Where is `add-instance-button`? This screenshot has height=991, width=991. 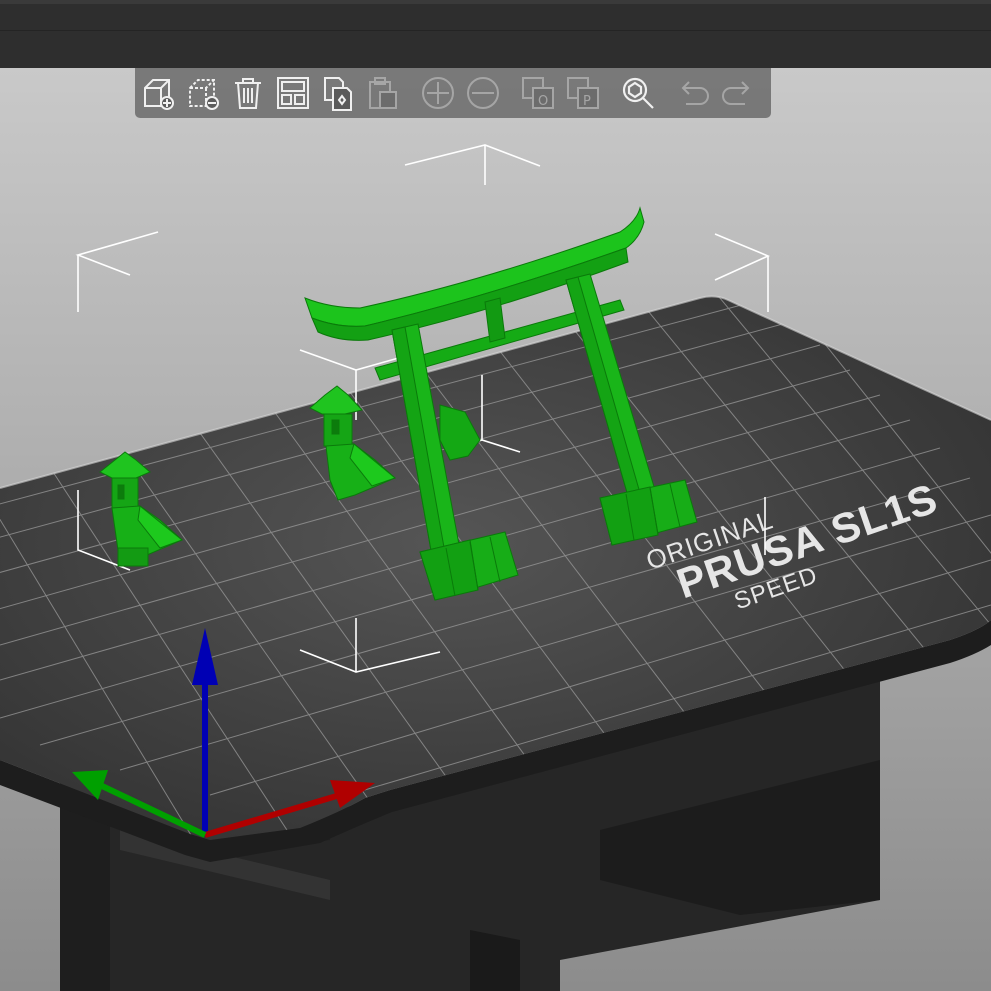 add-instance-button is located at coordinates (438, 93).